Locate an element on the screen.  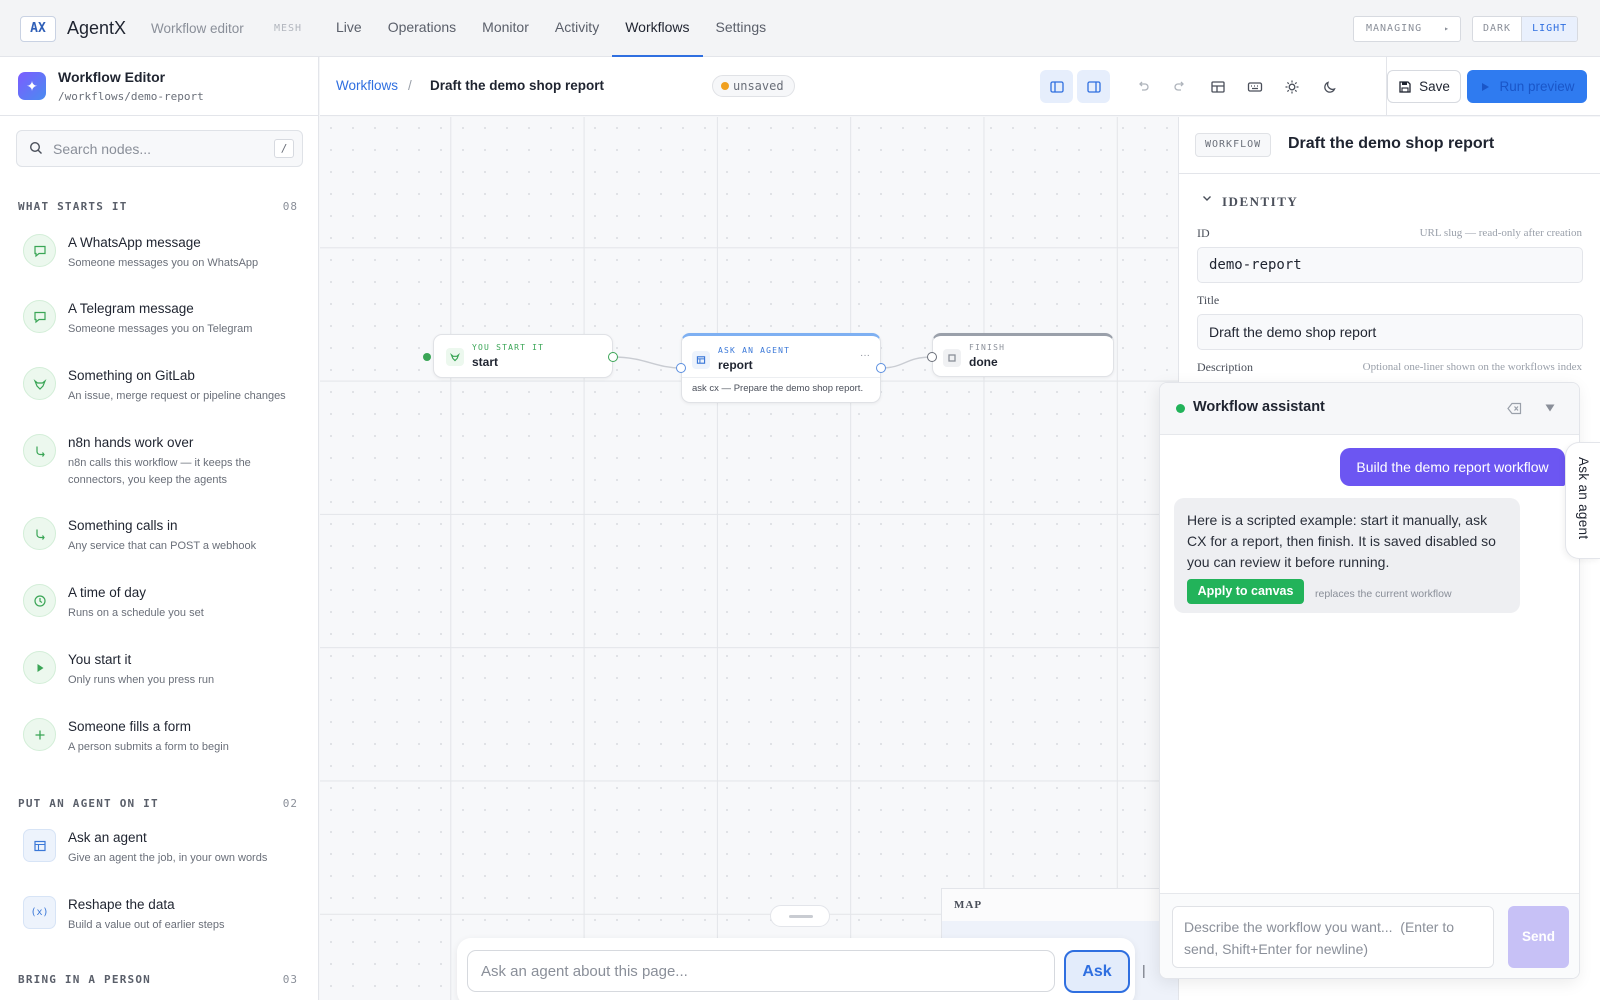
undo-button is located at coordinates (1142, 86).